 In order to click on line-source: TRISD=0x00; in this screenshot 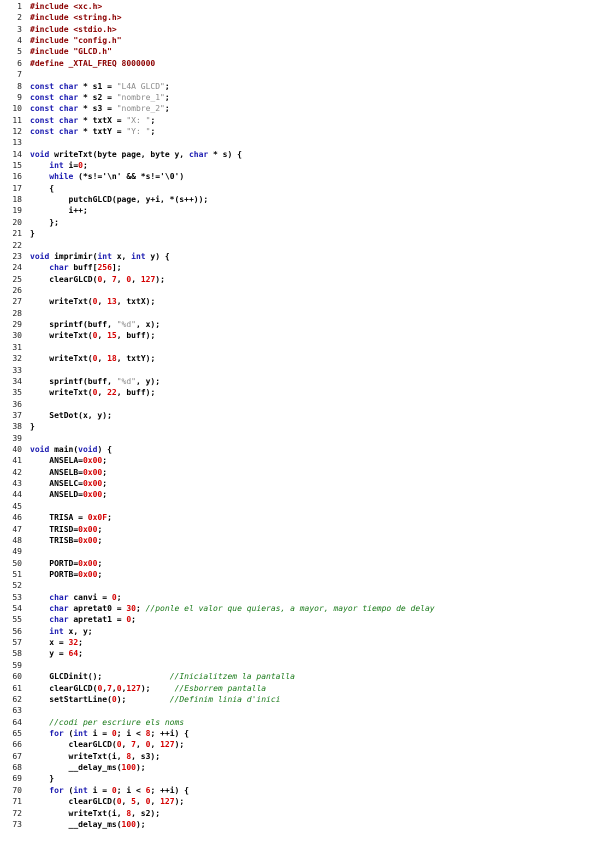, I will do `click(66, 529)`.